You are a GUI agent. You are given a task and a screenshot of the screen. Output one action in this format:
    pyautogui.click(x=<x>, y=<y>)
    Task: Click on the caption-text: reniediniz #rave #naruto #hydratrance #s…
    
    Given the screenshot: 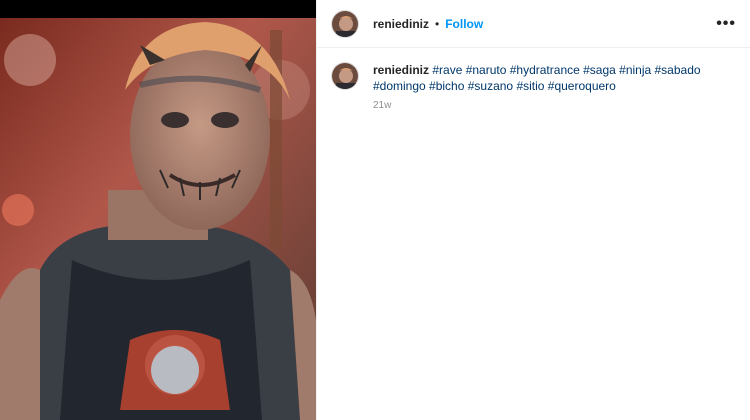 What is the action you would take?
    pyautogui.click(x=548, y=78)
    